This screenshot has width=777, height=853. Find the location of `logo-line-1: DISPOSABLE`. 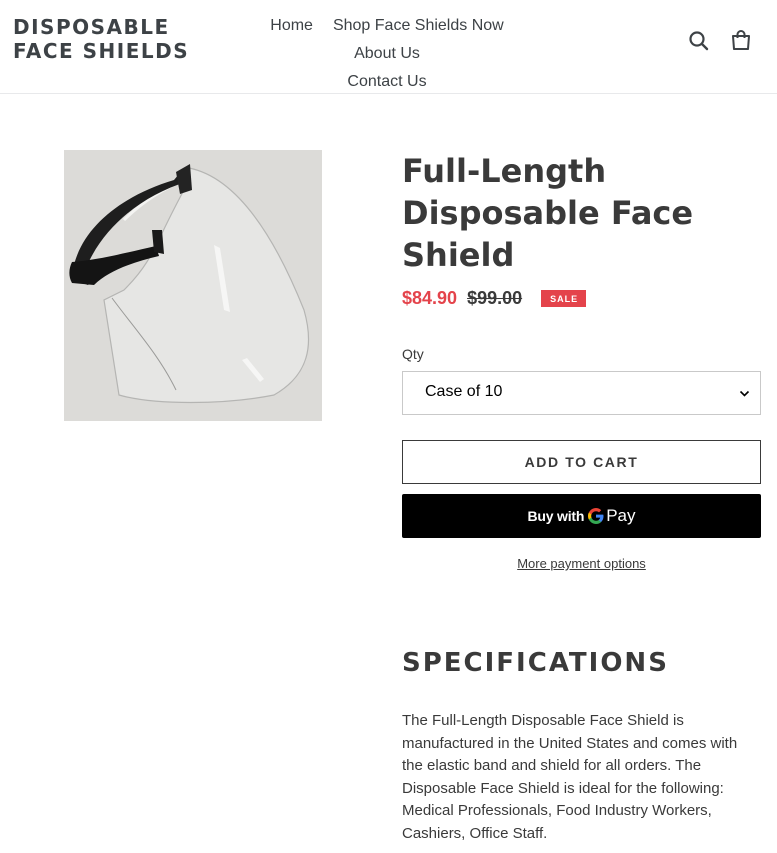

logo-line-1: DISPOSABLE is located at coordinates (91, 27).